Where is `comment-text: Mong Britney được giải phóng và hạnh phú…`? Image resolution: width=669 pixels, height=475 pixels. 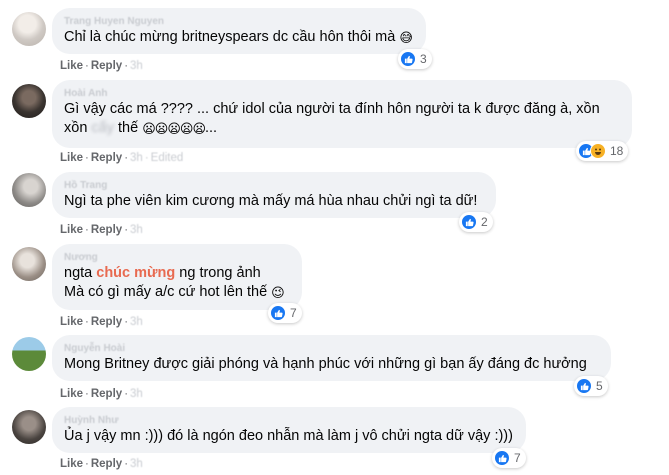
comment-text: Mong Britney được giải phóng và hạnh phú… is located at coordinates (325, 364).